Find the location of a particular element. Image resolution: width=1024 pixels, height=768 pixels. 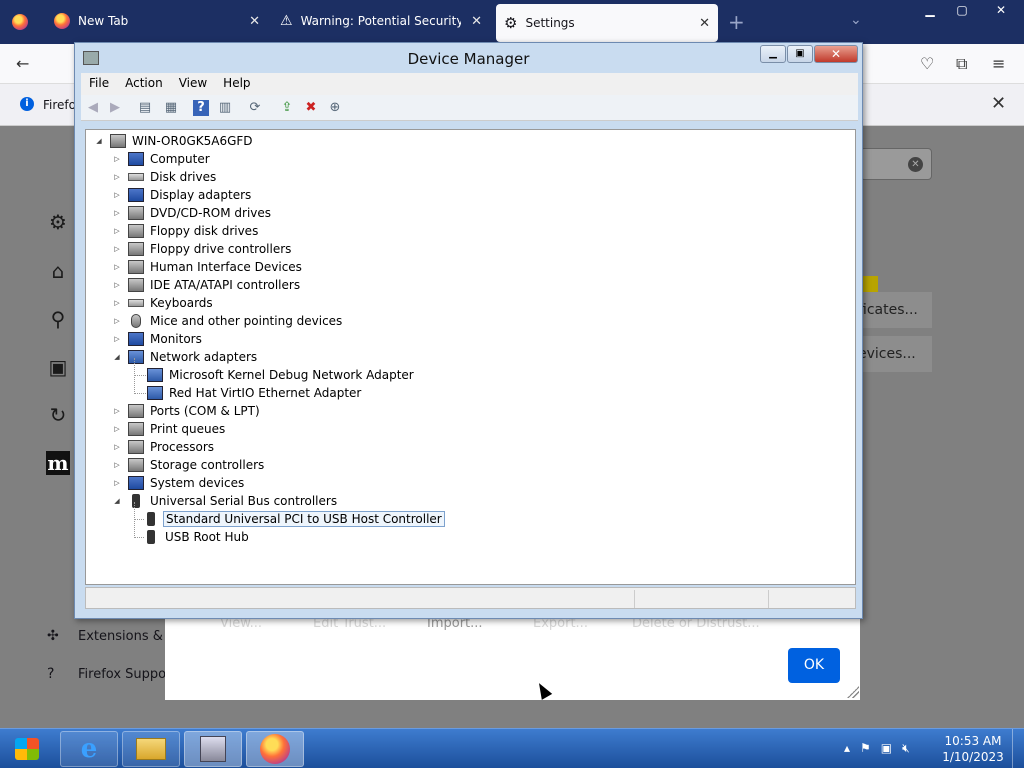

tree-root: ◢ WIN-OR0GK5A6GFD is located at coordinates (174, 141).